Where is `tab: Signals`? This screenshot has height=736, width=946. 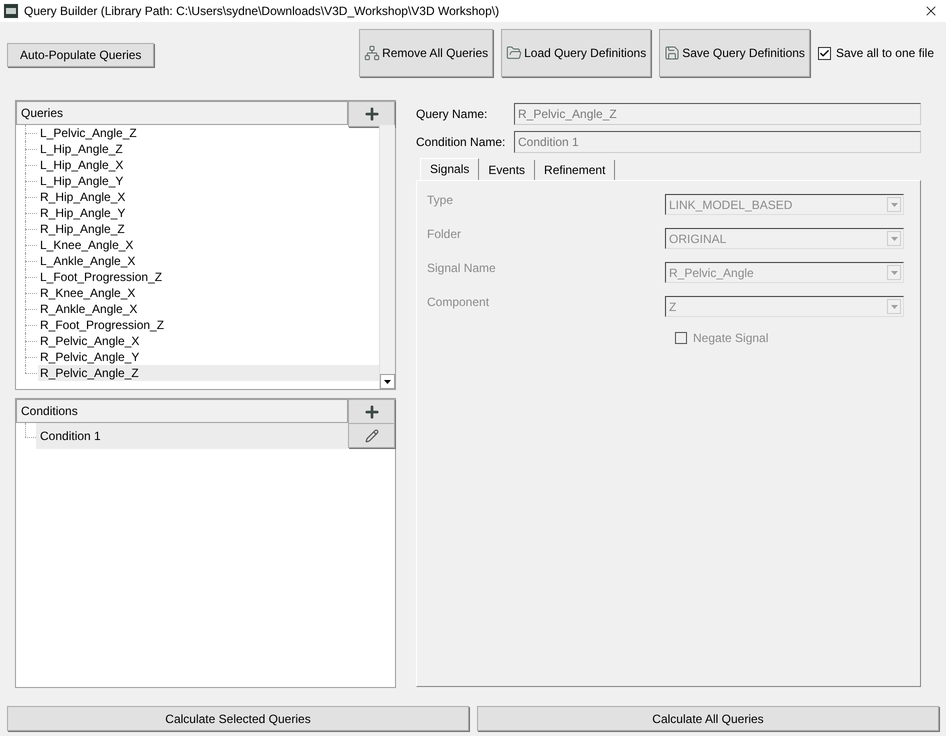 tab: Signals is located at coordinates (450, 169).